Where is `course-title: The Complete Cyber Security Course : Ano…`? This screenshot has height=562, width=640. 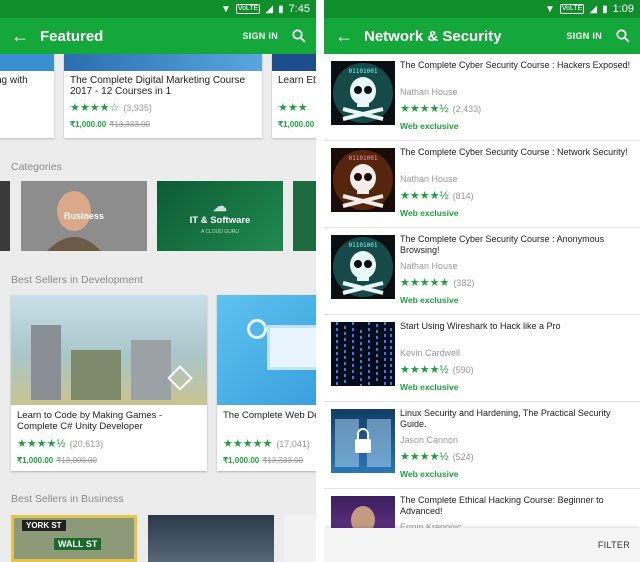 course-title: The Complete Cyber Security Course : Ano… is located at coordinates (502, 244).